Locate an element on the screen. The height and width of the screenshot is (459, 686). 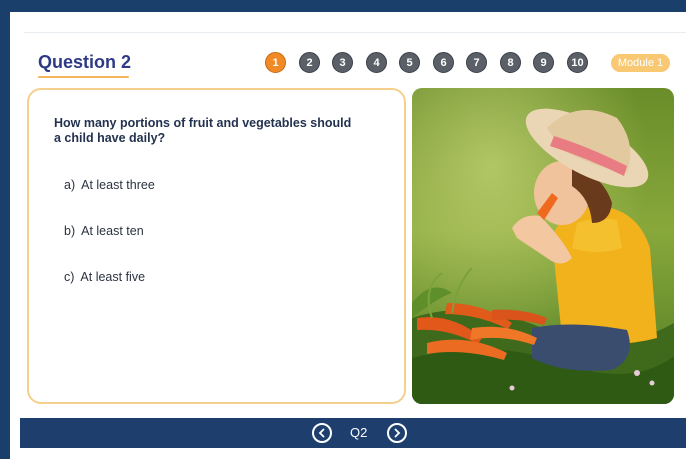
page-title: Question 2 is located at coordinates (85, 62).